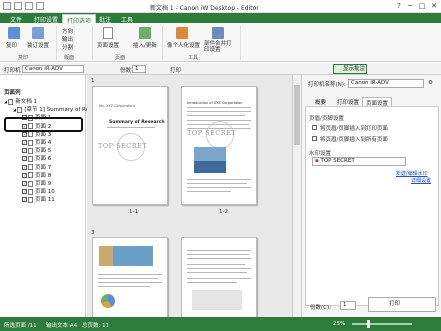 The width and height of the screenshot is (441, 331). Describe the element at coordinates (12, 71) in the screenshot. I see `printer-label: 打印机` at that location.